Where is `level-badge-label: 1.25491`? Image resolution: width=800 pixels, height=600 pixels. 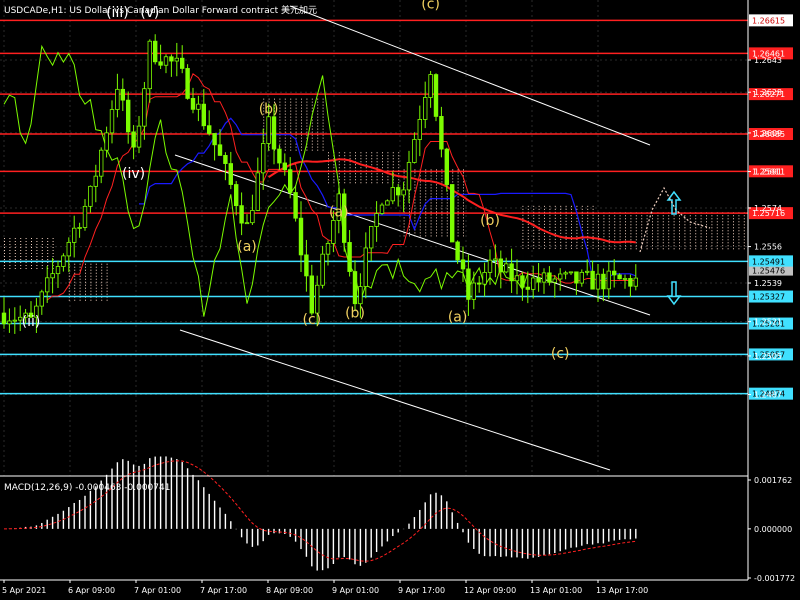
level-badge-label: 1.25491 is located at coordinates (768, 261).